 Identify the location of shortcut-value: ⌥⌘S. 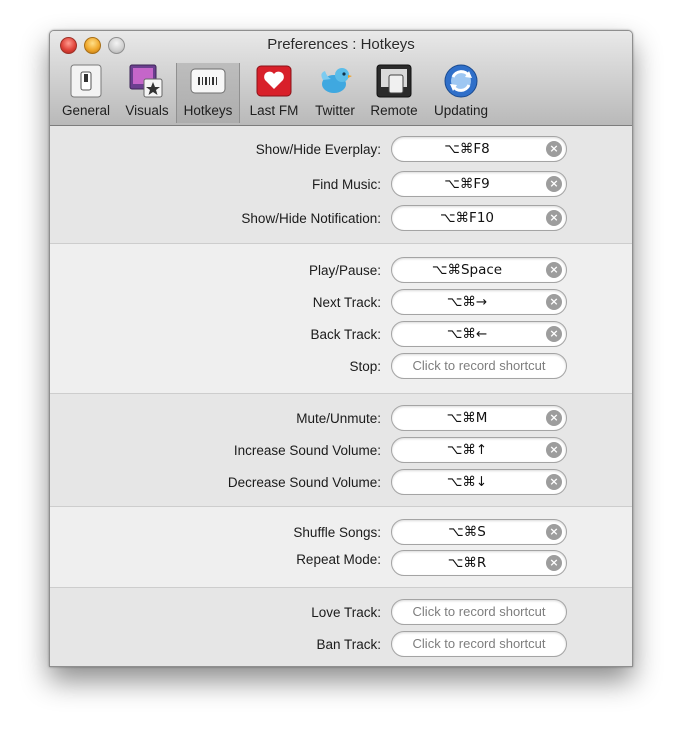
(467, 532).